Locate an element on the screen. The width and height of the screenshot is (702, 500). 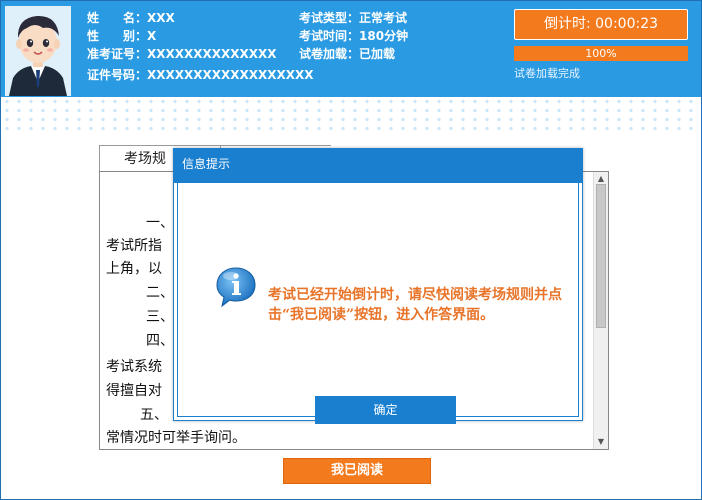
gender-row: 性 别：X is located at coordinates (121, 36).